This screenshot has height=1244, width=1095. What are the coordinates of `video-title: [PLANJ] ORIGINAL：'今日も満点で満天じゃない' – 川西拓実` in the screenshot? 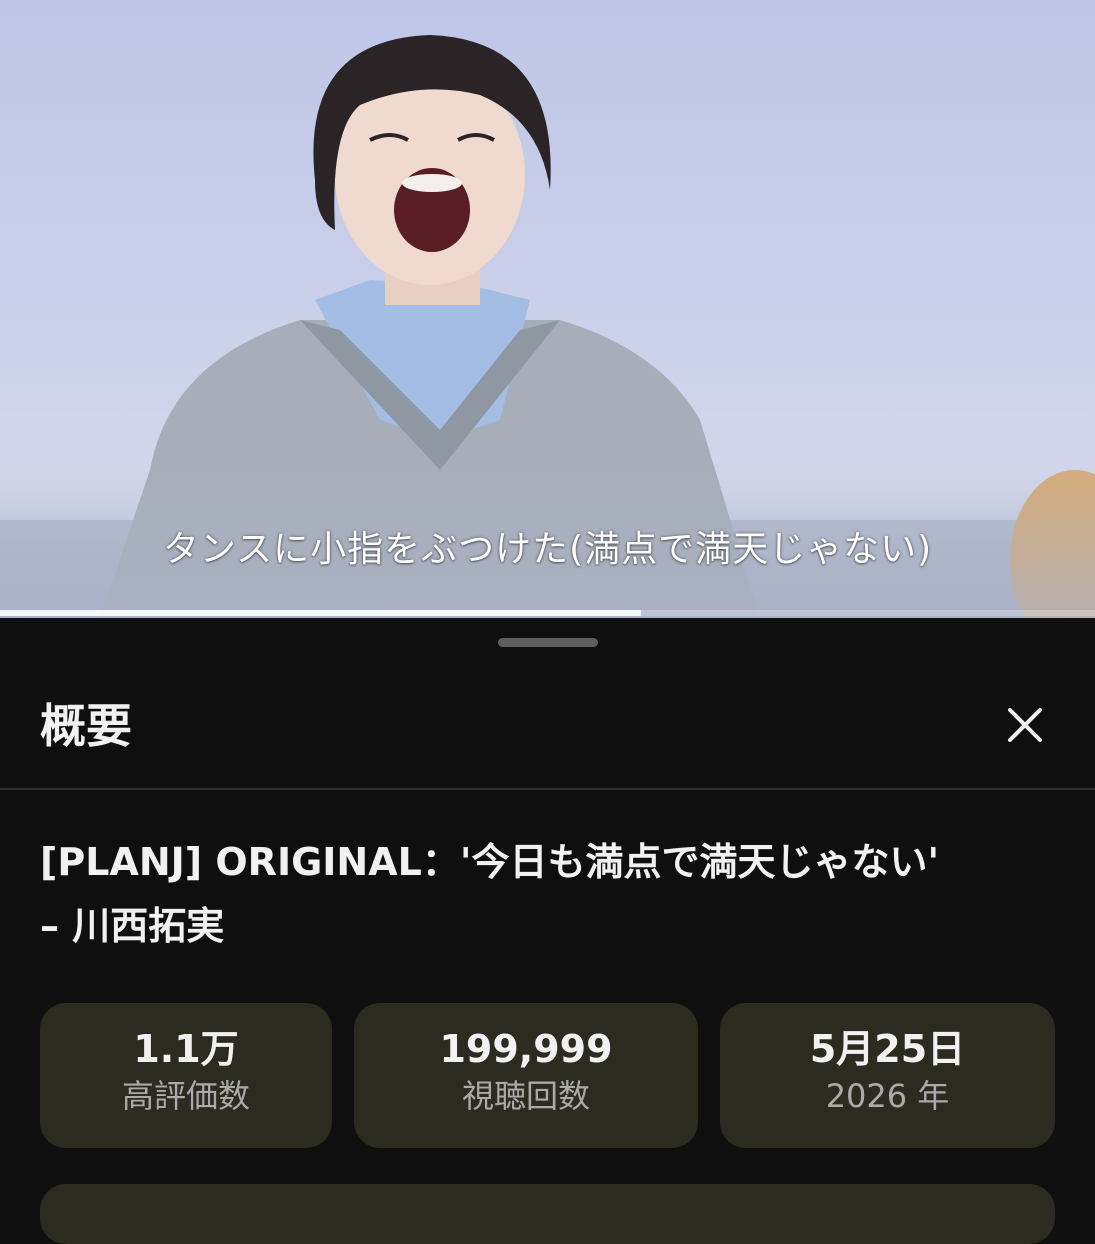 It's located at (550, 894).